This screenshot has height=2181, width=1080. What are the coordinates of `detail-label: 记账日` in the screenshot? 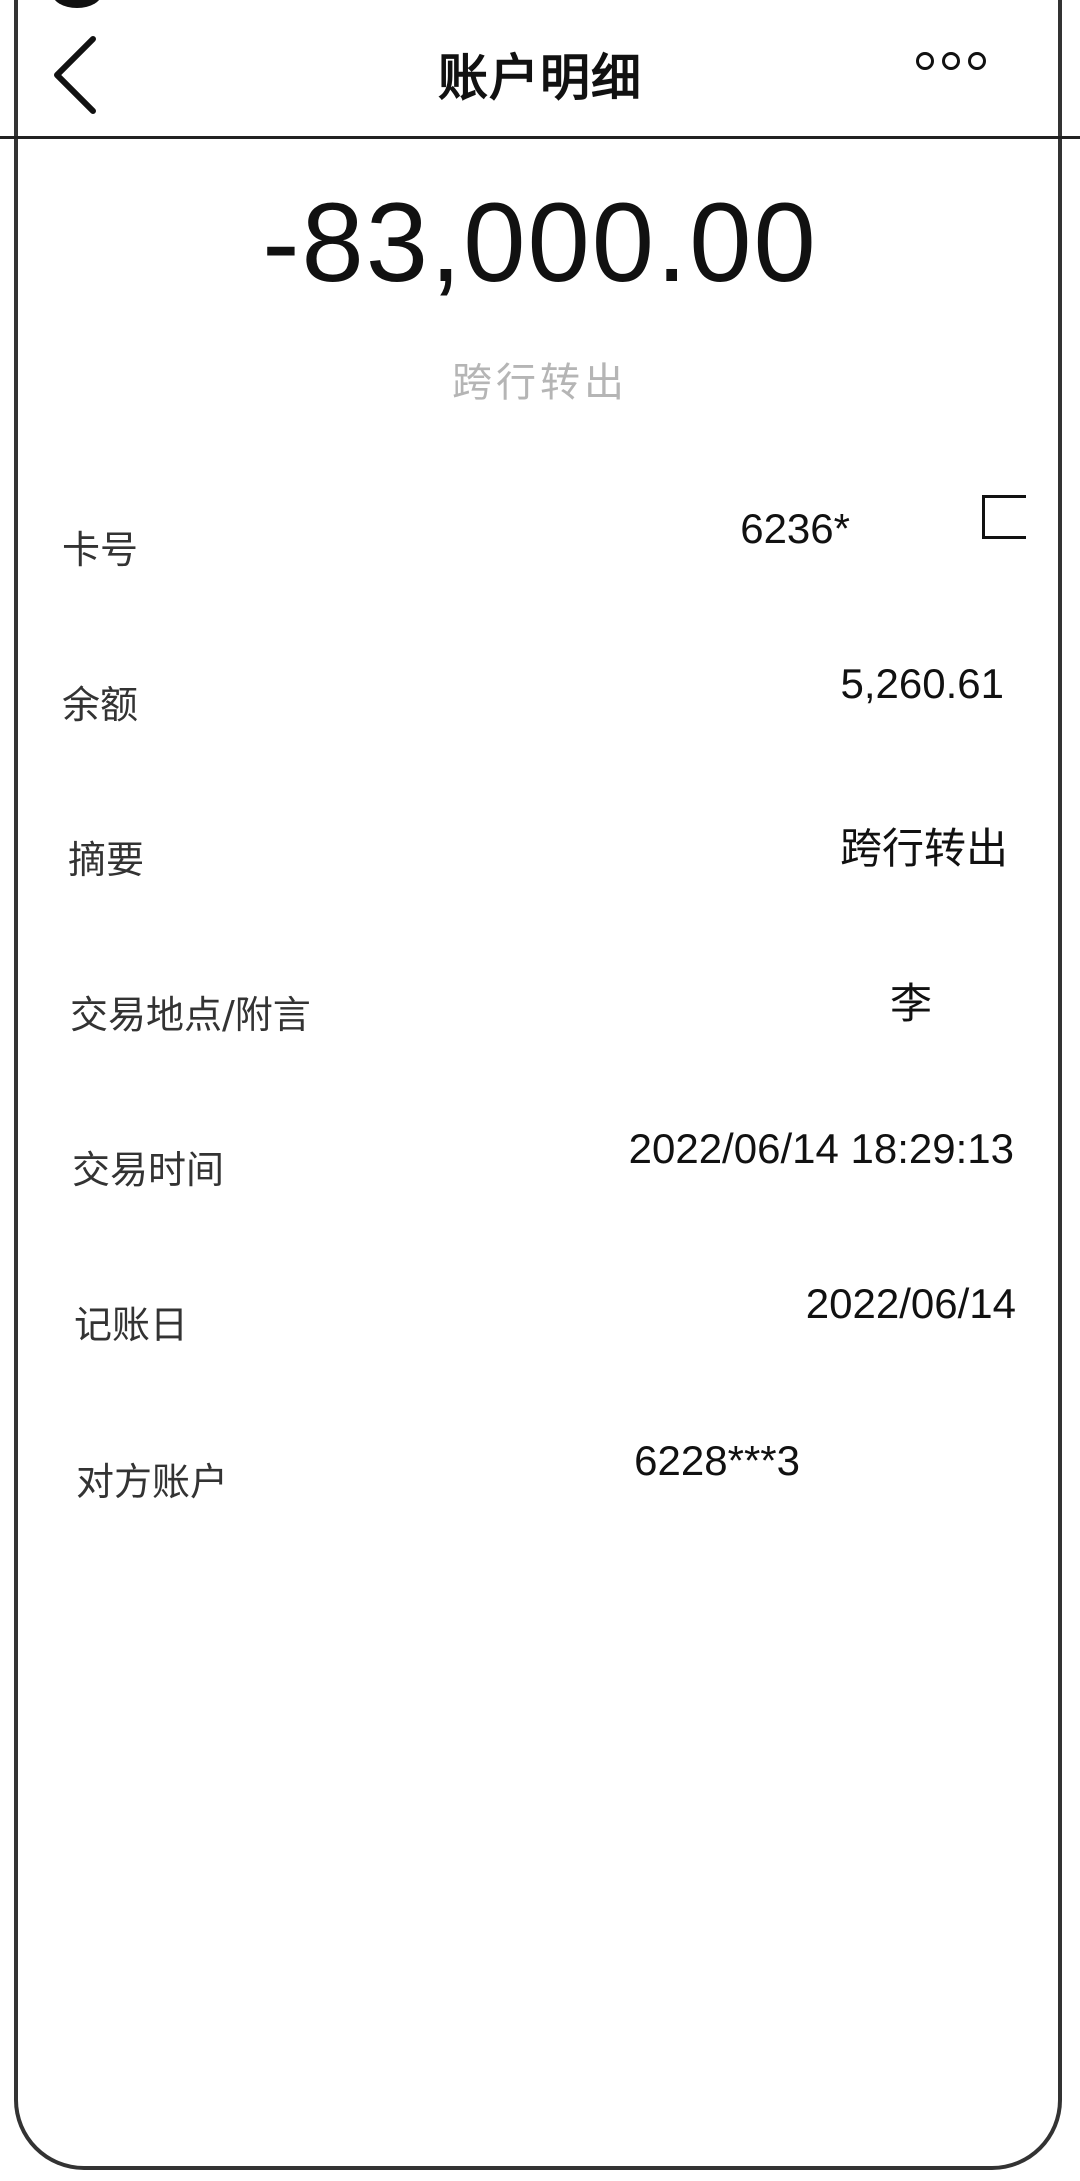 It's located at (131, 1325).